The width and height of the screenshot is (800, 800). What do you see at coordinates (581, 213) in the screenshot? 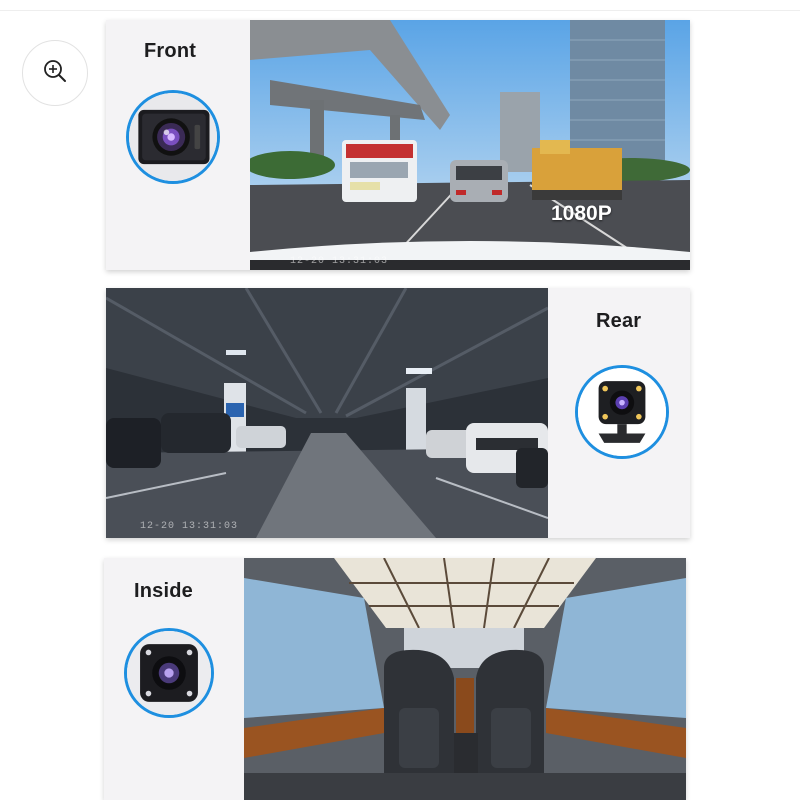
I see `resolution-badge: 1080P` at bounding box center [581, 213].